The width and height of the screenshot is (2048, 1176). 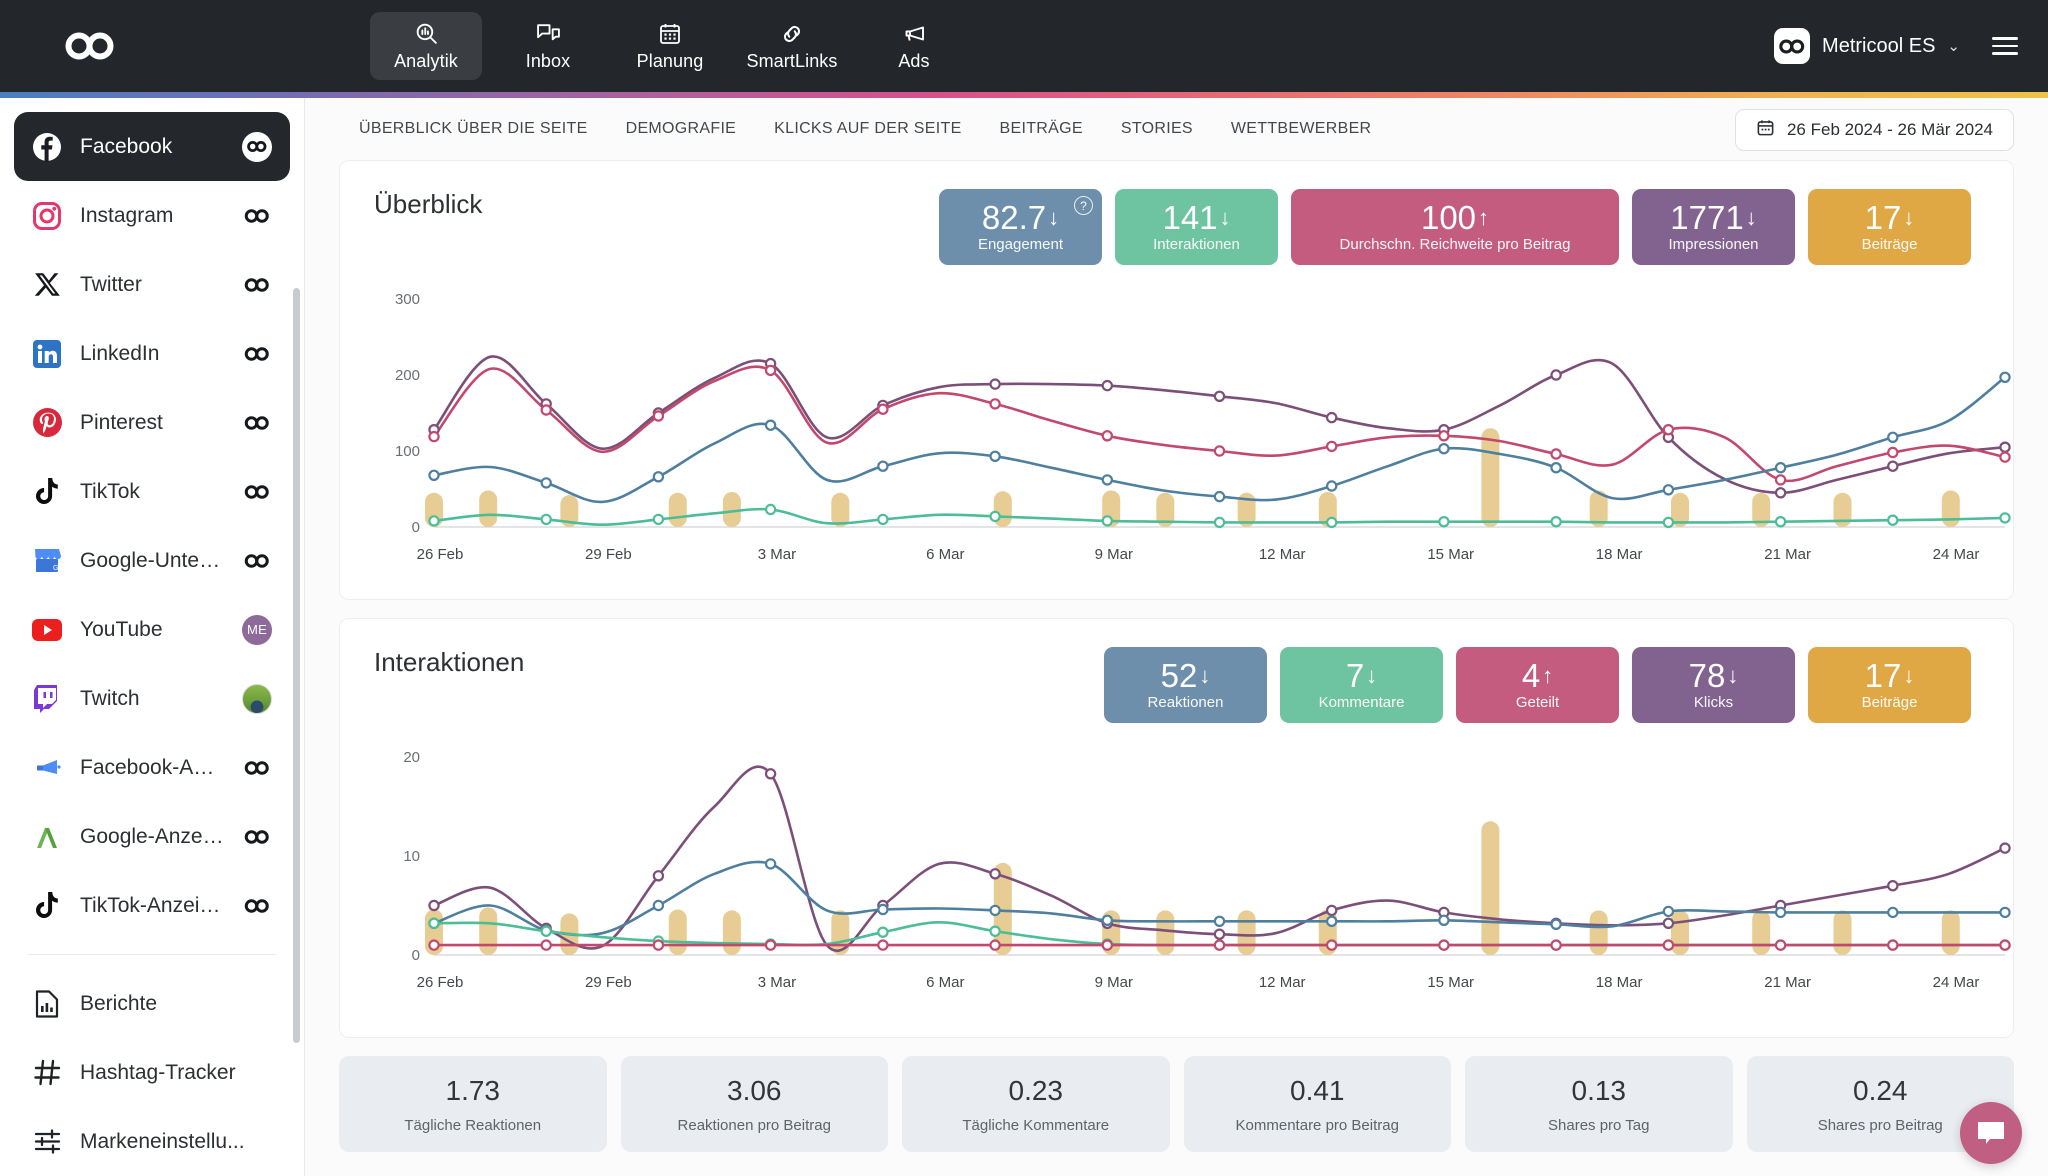 What do you see at coordinates (296, 665) in the screenshot?
I see `sidebar-scrollbar` at bounding box center [296, 665].